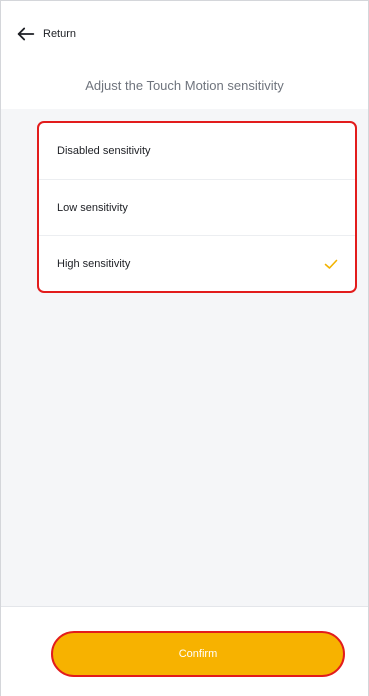 The width and height of the screenshot is (369, 696). What do you see at coordinates (197, 263) in the screenshot?
I see `option-high-sensitivity: High sensitivity` at bounding box center [197, 263].